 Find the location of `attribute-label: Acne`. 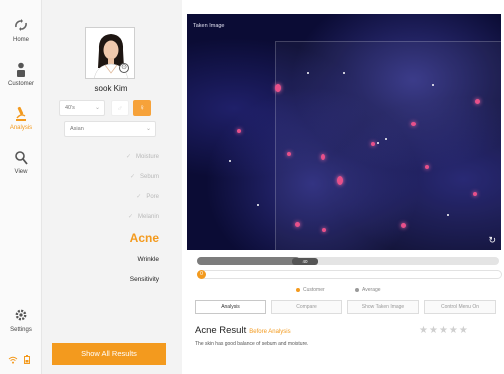

attribute-label: Acne is located at coordinates (144, 238).